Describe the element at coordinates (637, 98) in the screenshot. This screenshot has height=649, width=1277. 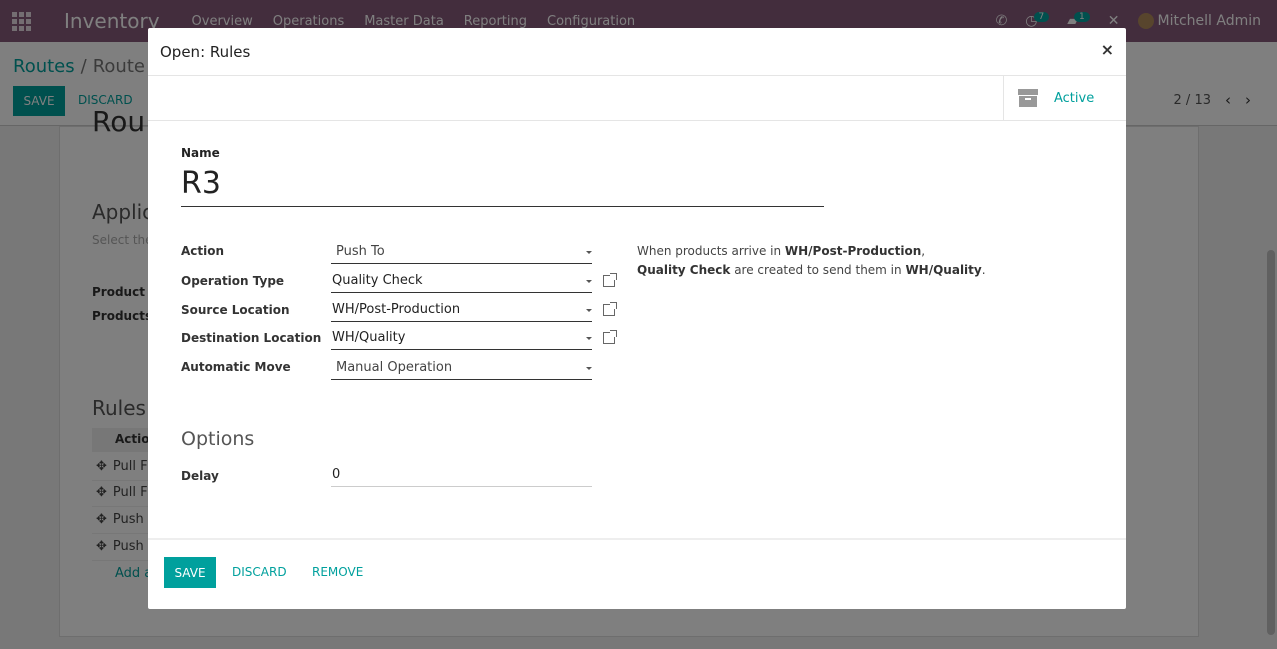
I see `button-box: Active` at that location.